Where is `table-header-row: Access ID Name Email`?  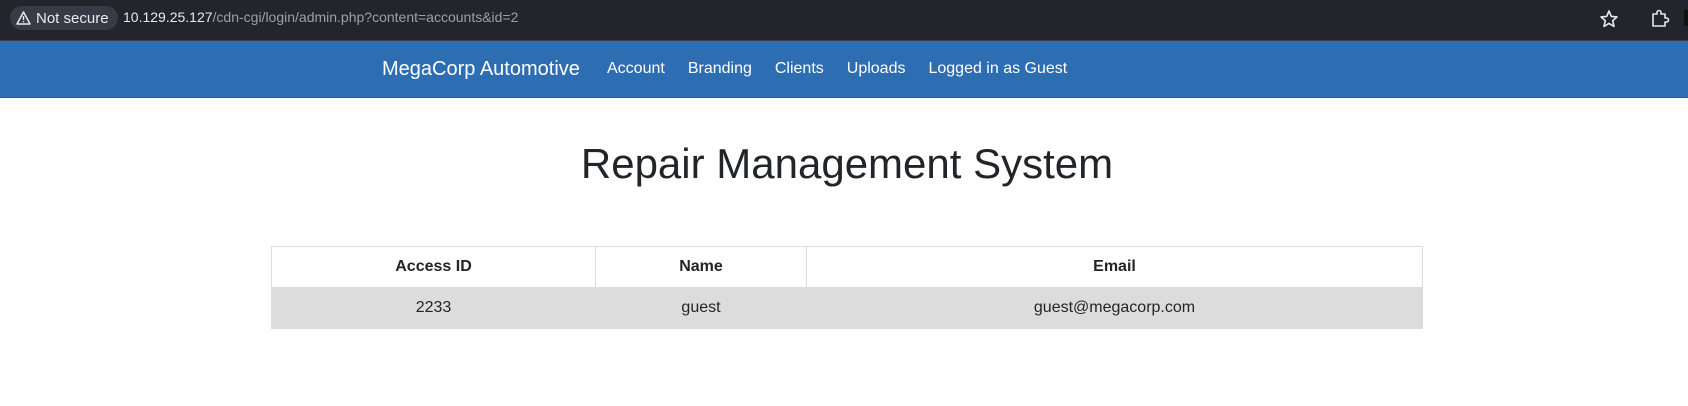 table-header-row: Access ID Name Email is located at coordinates (847, 267).